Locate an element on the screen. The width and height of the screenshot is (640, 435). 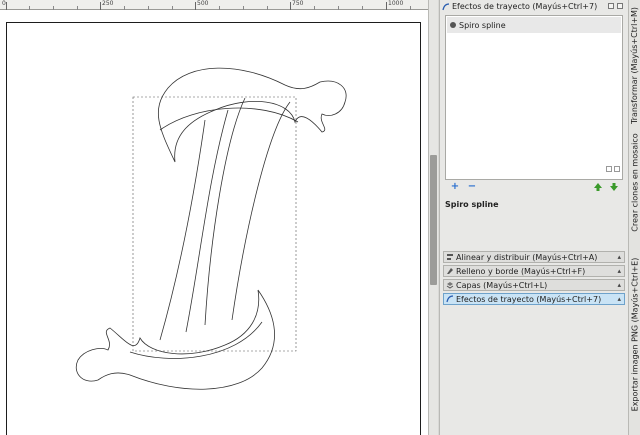
panel-layers: Capas (Mayús+Ctrl+L) ▴ is located at coordinates (534, 285).